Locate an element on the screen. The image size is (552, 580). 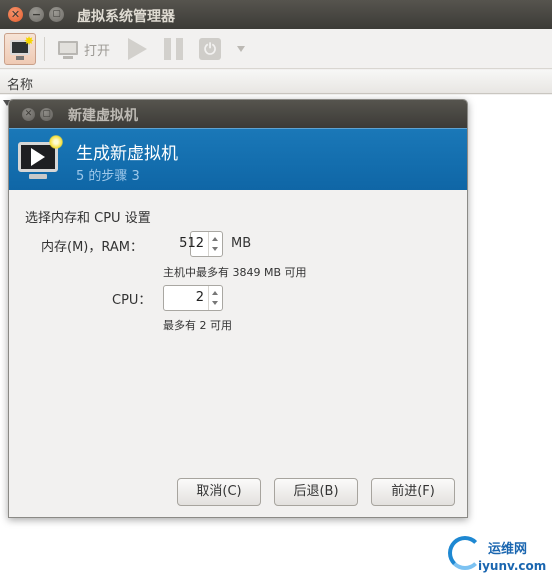
list-column-header: 名称 is located at coordinates (276, 82).